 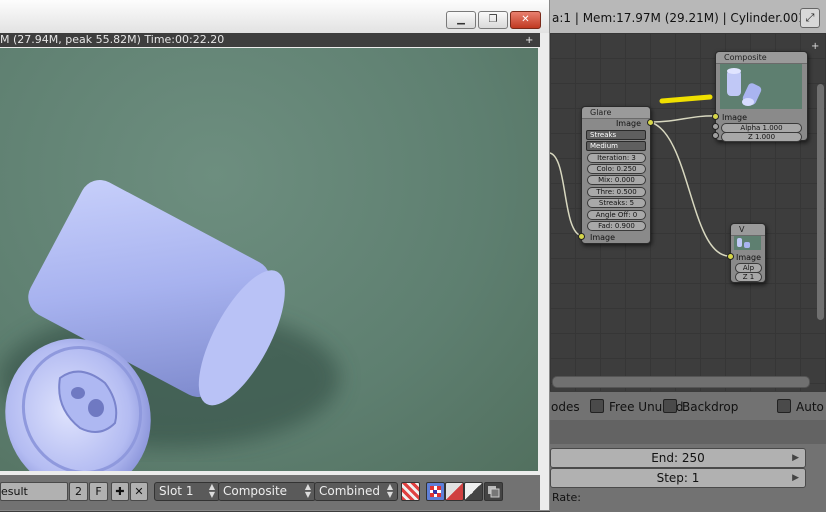 What do you see at coordinates (435, 491) in the screenshot?
I see `checker-alpha-icon` at bounding box center [435, 491].